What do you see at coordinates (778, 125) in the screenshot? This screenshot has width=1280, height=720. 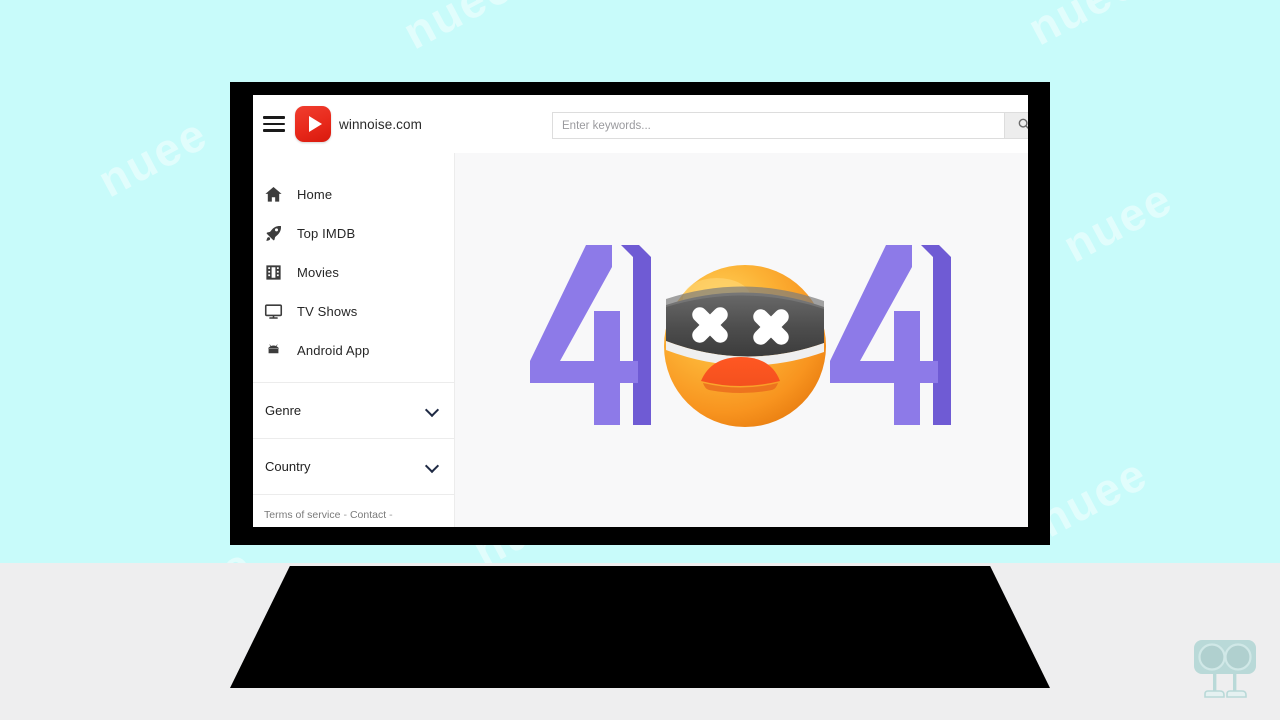 I see `search-input` at bounding box center [778, 125].